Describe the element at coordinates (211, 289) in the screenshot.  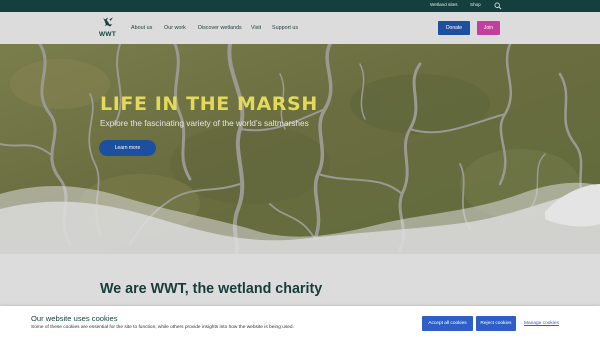
I see `page-heading: We are WWT, the wetland charity` at that location.